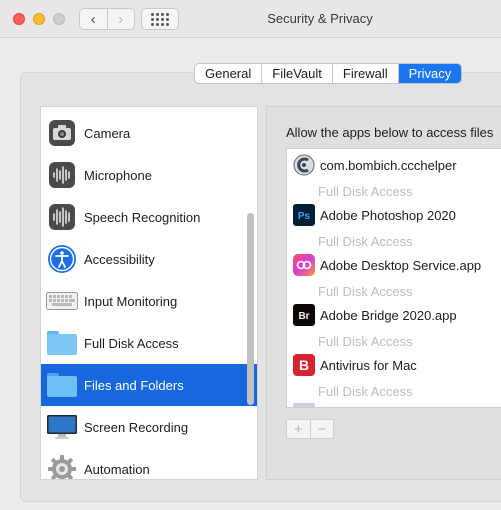 The height and width of the screenshot is (510, 501). I want to click on sidebar-item-label: Automation, so click(117, 469).